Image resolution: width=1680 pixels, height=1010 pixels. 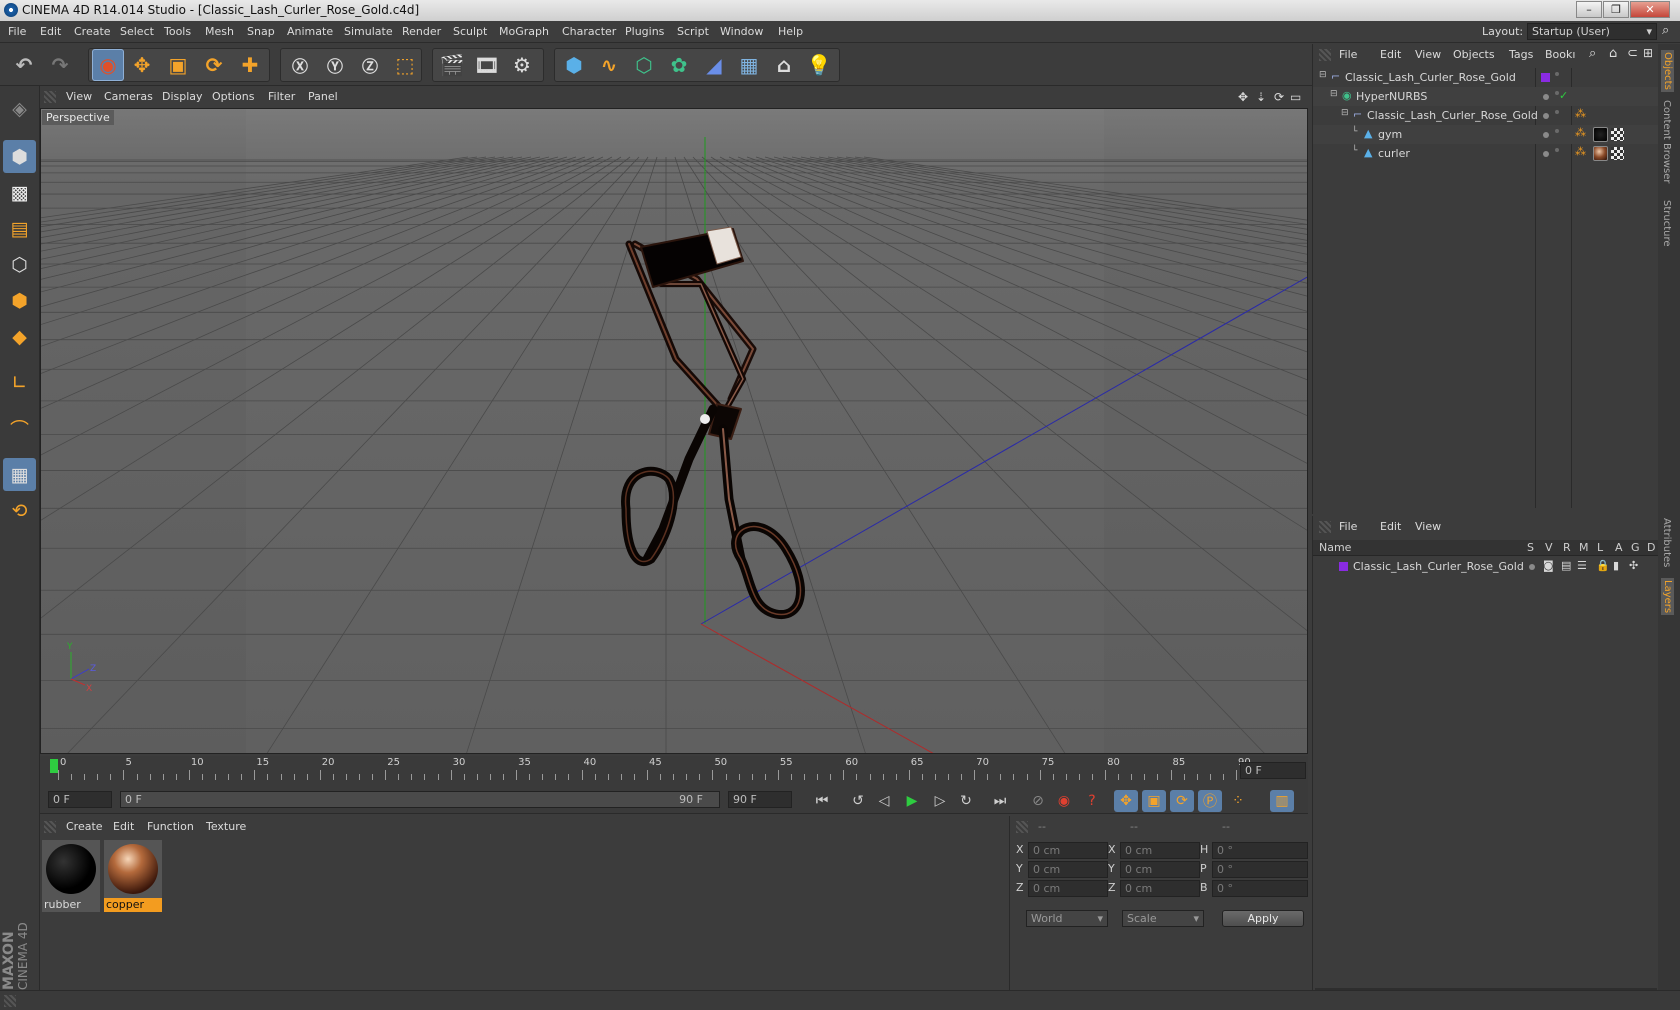 I want to click on render-settings-icon: ⚙, so click(x=522, y=65).